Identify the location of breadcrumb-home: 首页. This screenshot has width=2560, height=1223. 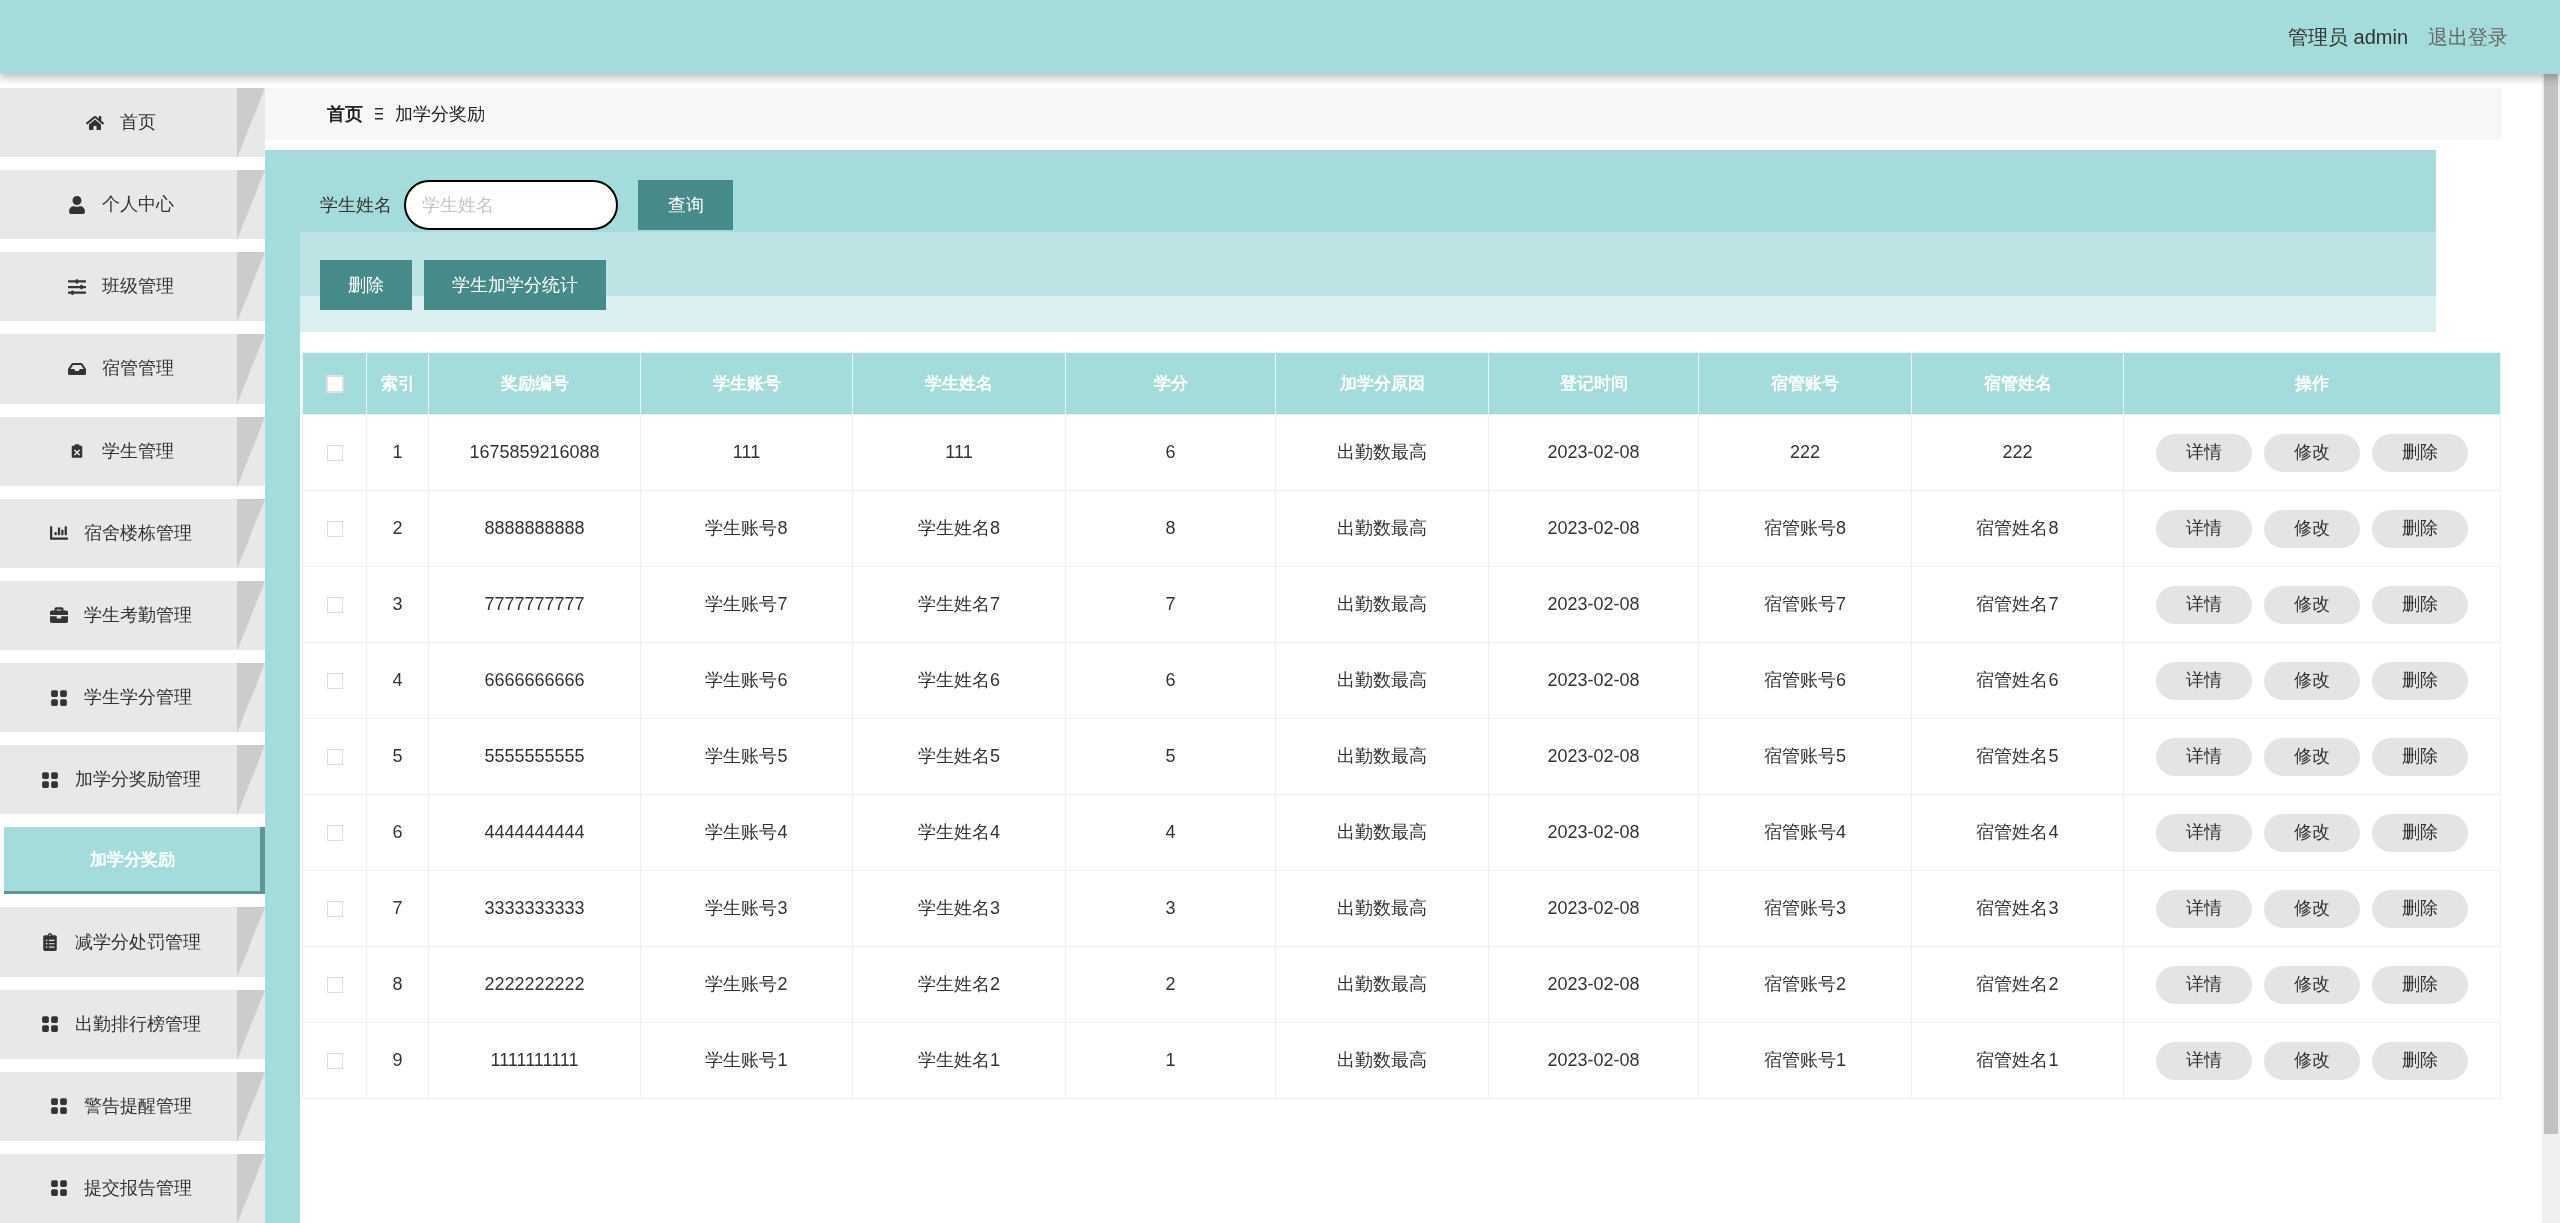
(345, 114).